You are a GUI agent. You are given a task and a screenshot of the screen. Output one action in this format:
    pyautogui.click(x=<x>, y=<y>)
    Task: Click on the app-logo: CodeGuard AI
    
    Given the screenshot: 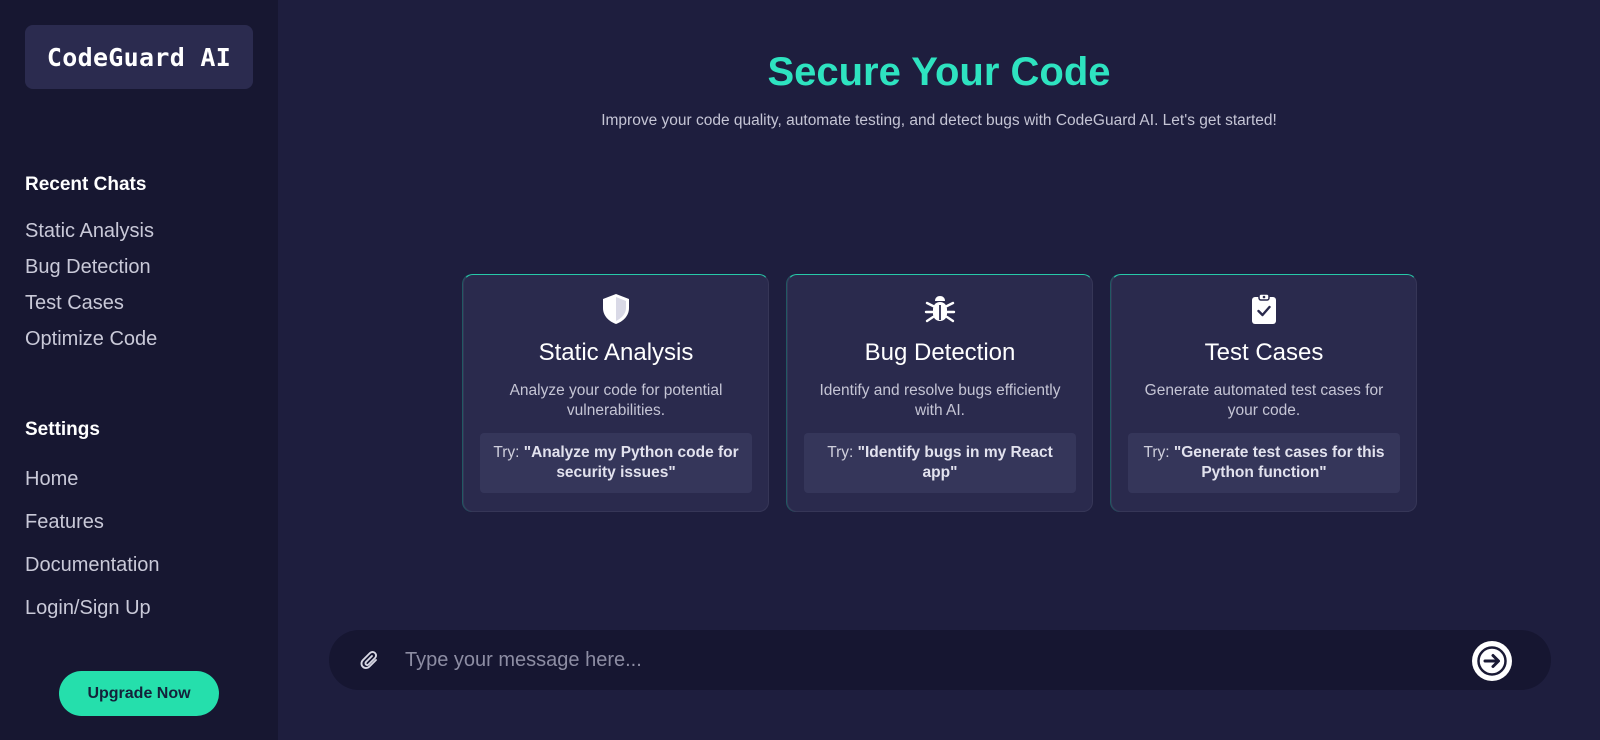 What is the action you would take?
    pyautogui.click(x=139, y=57)
    